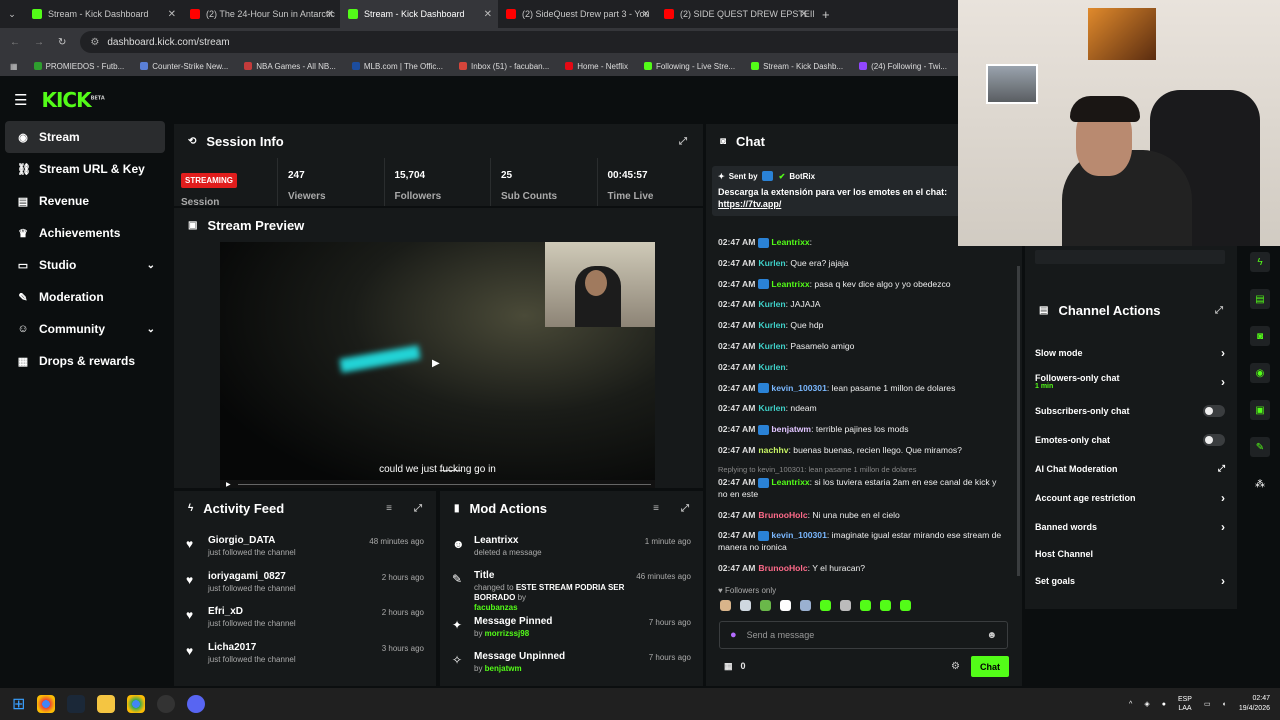 The height and width of the screenshot is (720, 1280). I want to click on forward-icon: →, so click(39, 42).